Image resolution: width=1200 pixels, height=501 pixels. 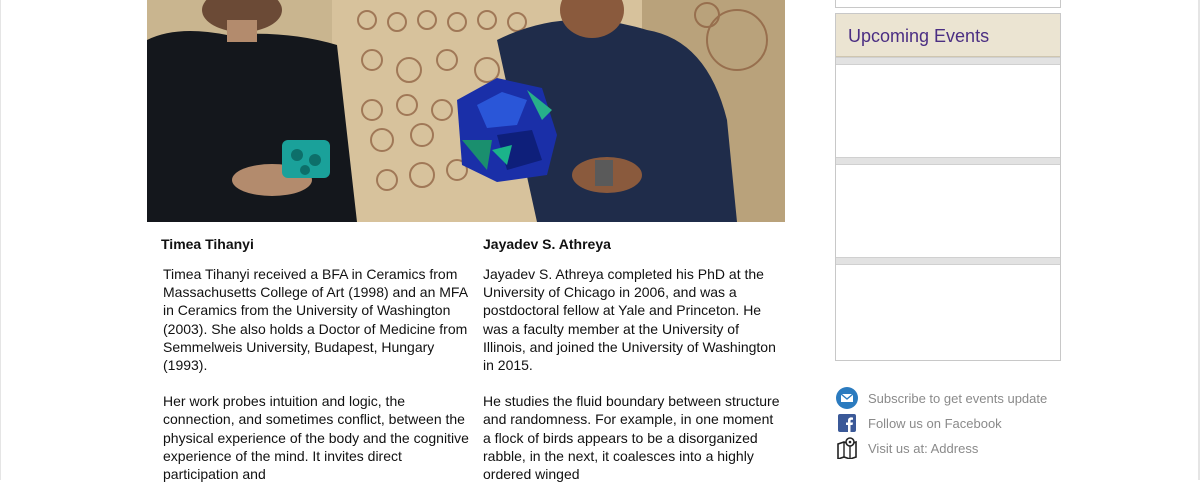 What do you see at coordinates (847, 423) in the screenshot?
I see `facebook-icon` at bounding box center [847, 423].